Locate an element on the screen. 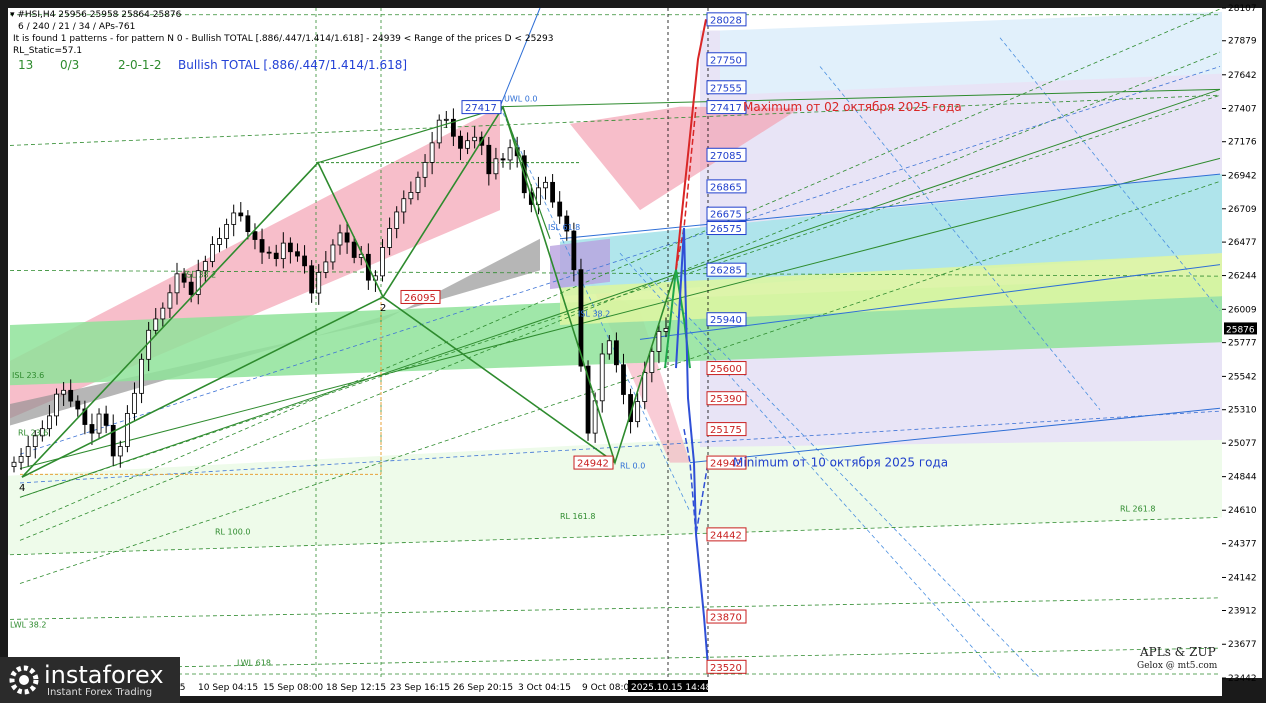  level-label-10: ISL 38.2 is located at coordinates (594, 313).